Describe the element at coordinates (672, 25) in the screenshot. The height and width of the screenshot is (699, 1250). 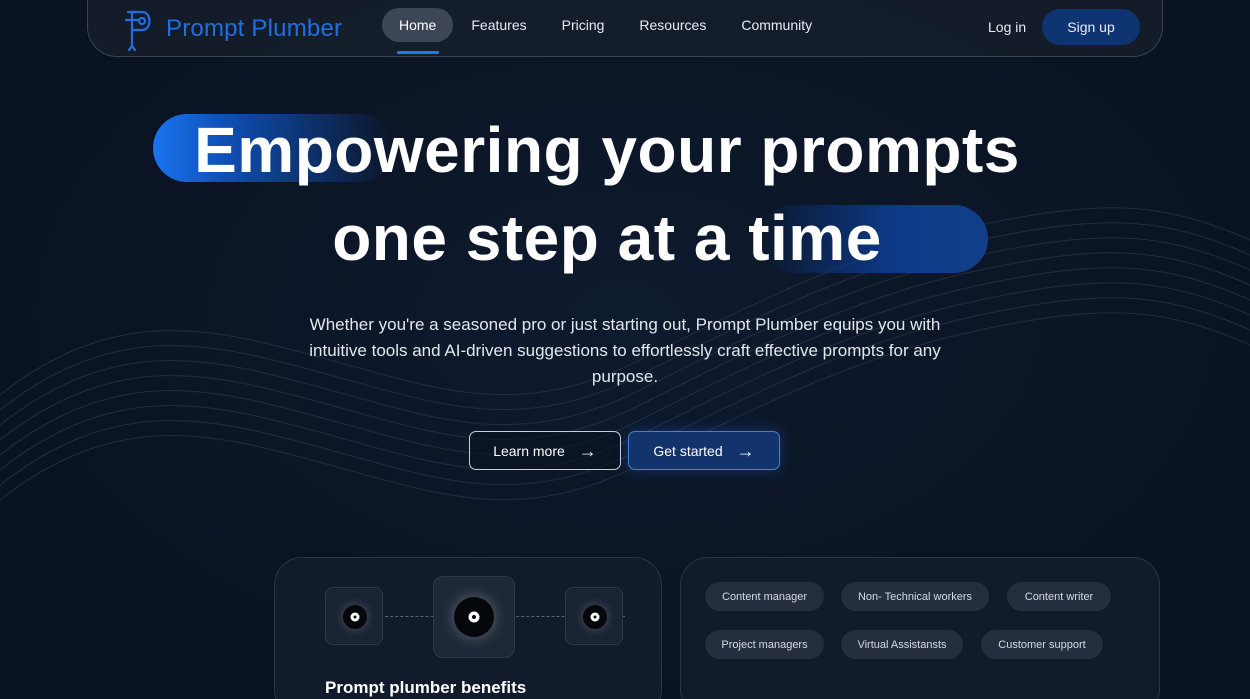
I see `nav-link-resources: Resources` at that location.